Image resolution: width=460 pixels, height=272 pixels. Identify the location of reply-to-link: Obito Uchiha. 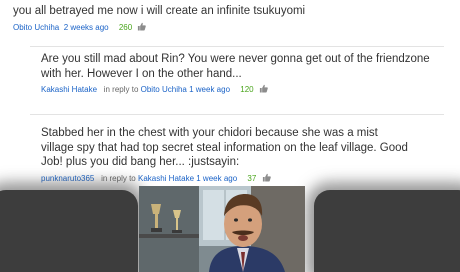
(164, 89).